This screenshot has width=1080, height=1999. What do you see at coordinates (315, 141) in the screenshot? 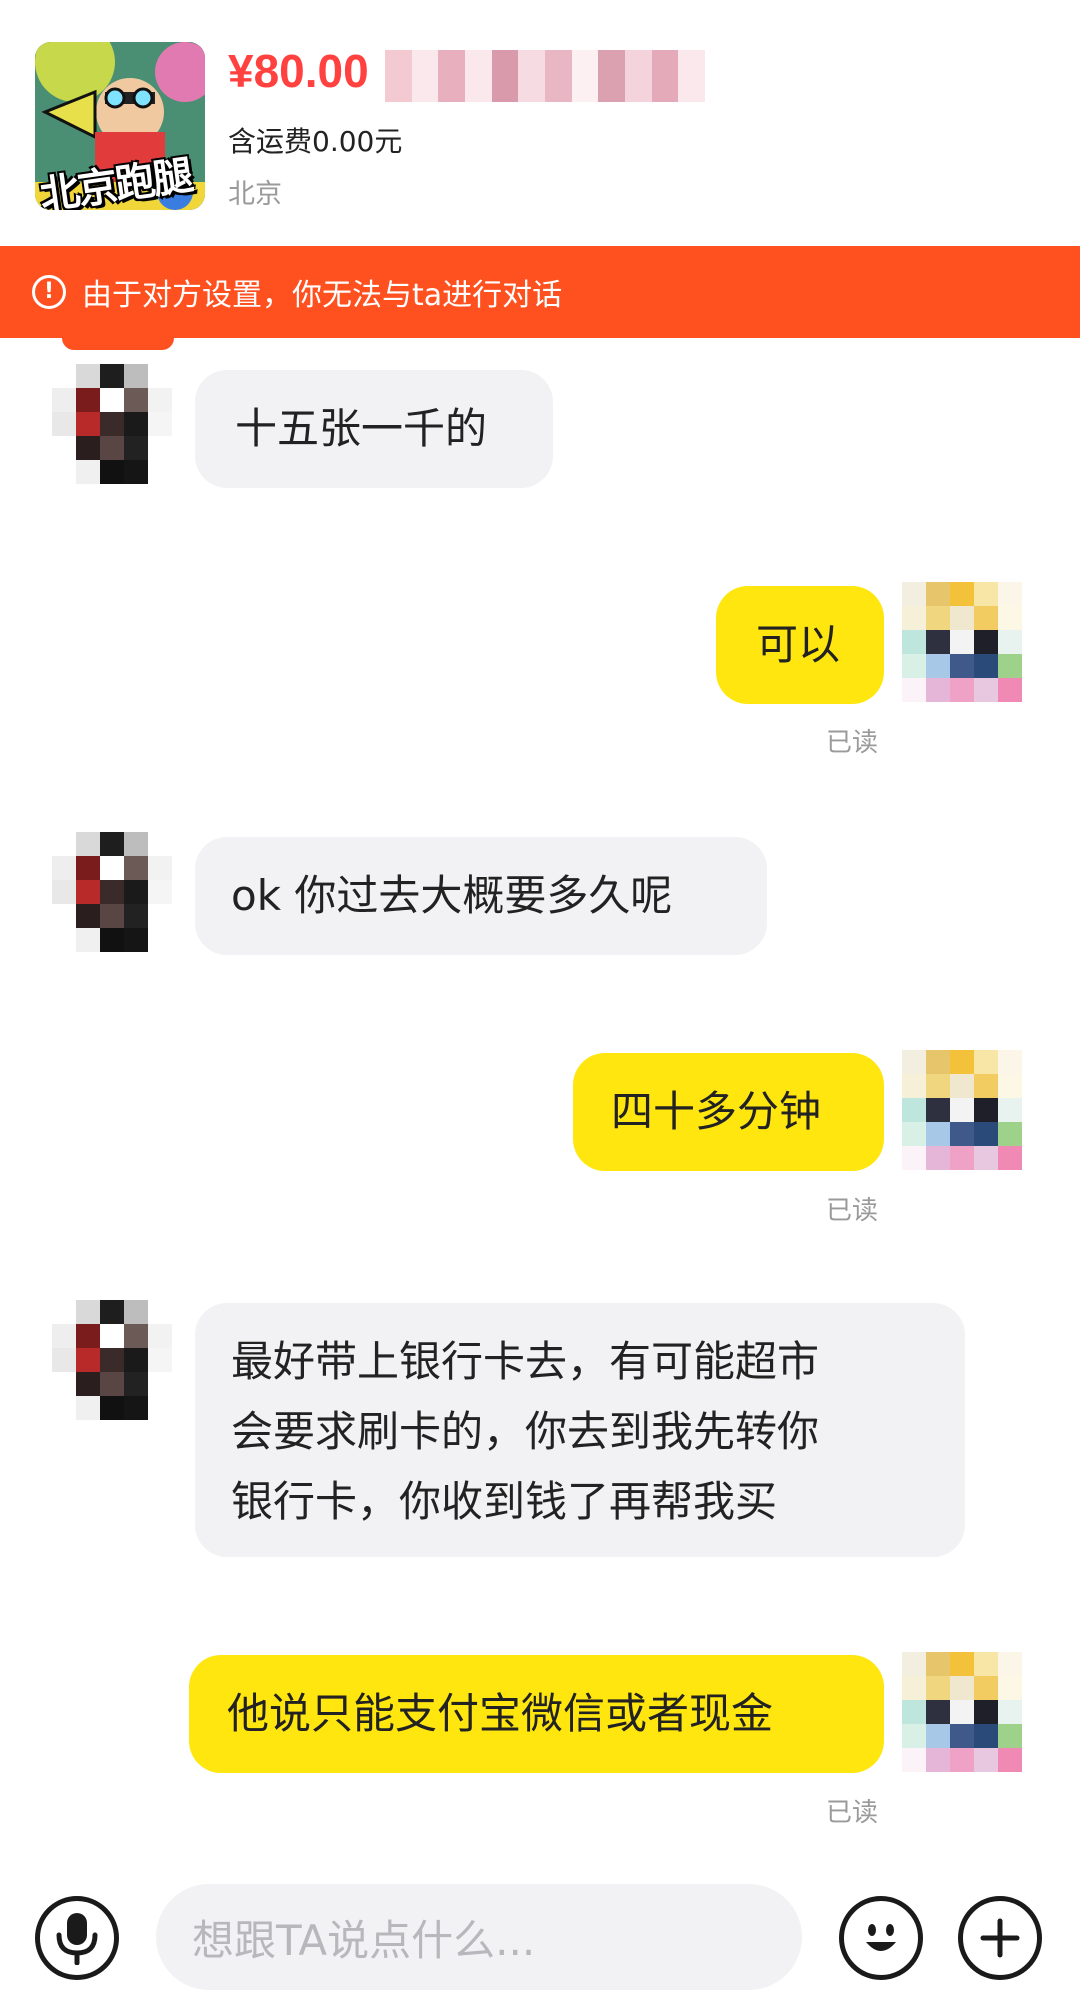
I see `shipping-fee: 含运费0.00元` at bounding box center [315, 141].